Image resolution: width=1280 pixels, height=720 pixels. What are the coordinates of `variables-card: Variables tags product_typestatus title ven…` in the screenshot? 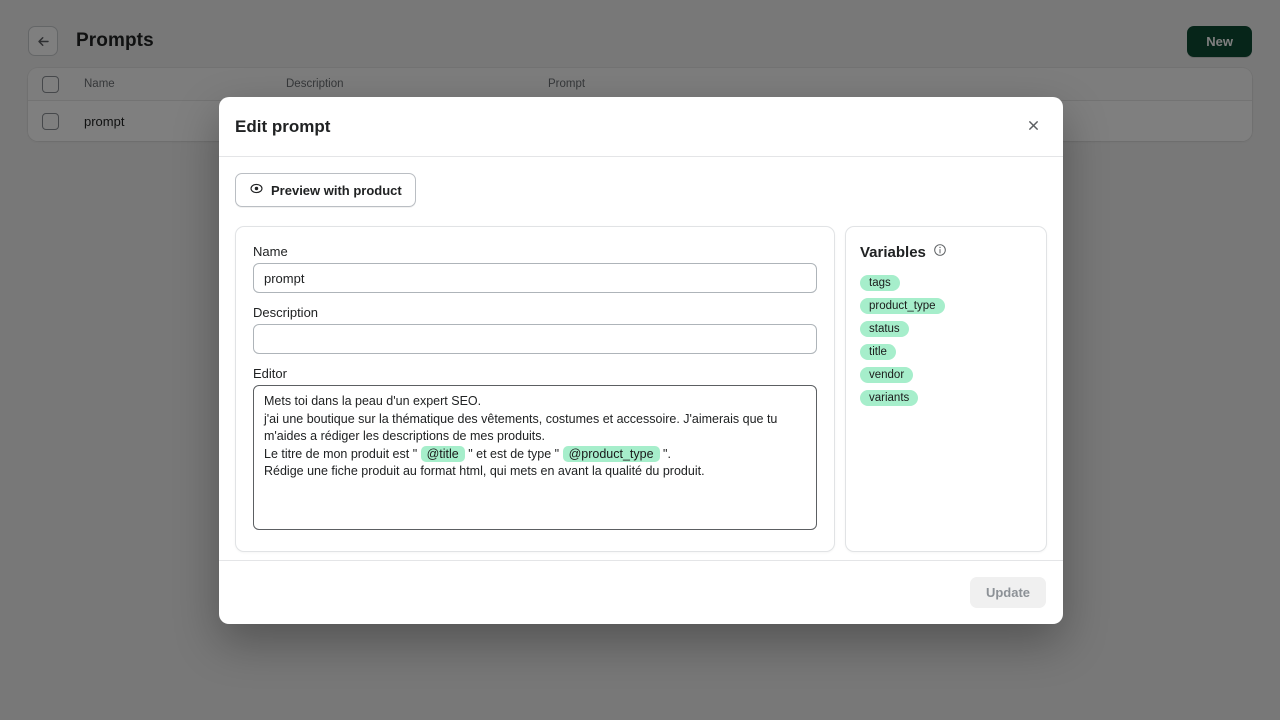 It's located at (946, 389).